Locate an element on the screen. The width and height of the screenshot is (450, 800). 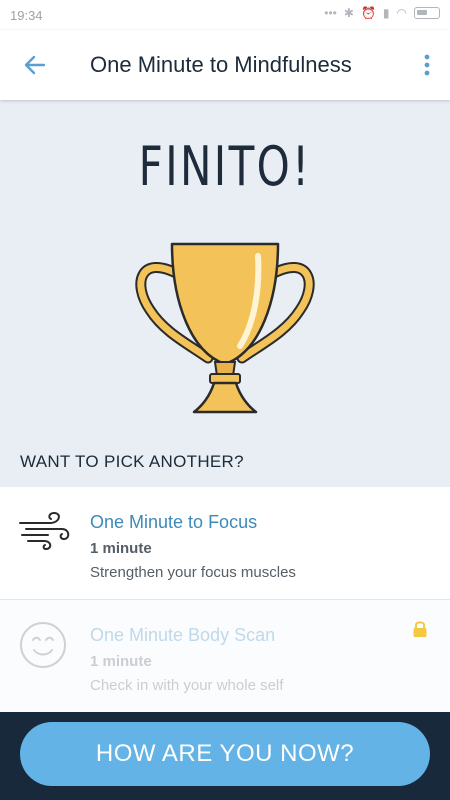
more-options-button is located at coordinates (427, 65).